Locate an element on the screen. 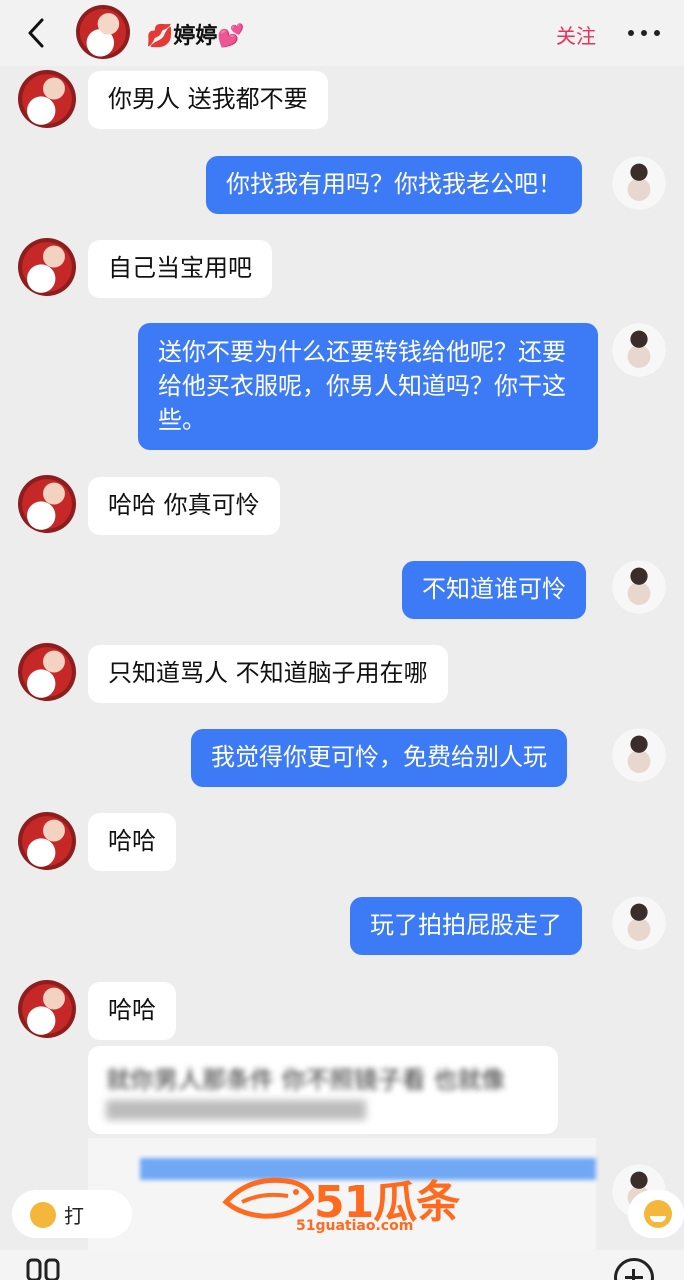 The width and height of the screenshot is (684, 1280). outgoing-message: 送你不要为什么还要转钱给他呢？还要给他买衣服呢，你男人知道吗？你干这些。 is located at coordinates (368, 386).